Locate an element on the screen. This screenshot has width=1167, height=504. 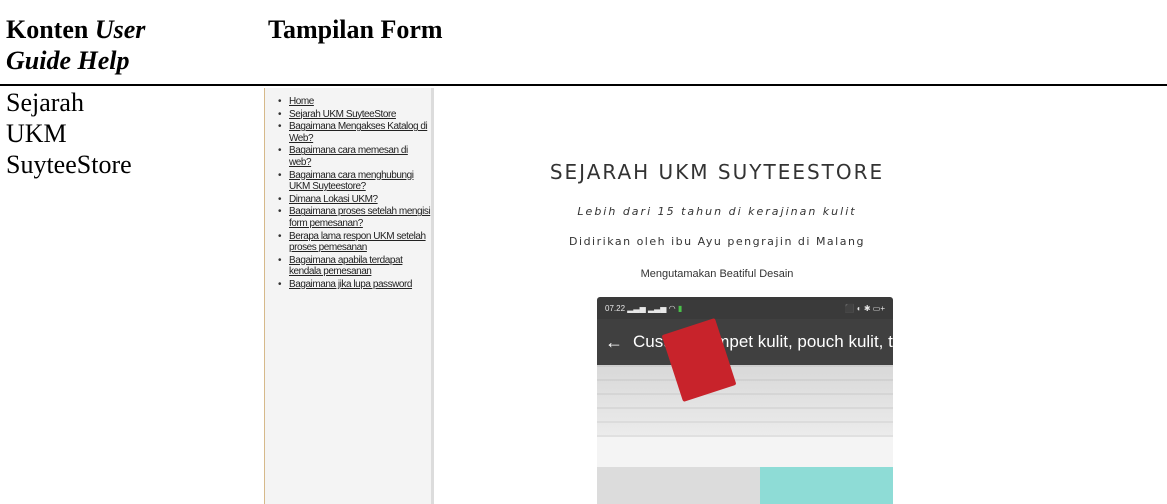
back-arrow-icon: ← is located at coordinates (614, 342).